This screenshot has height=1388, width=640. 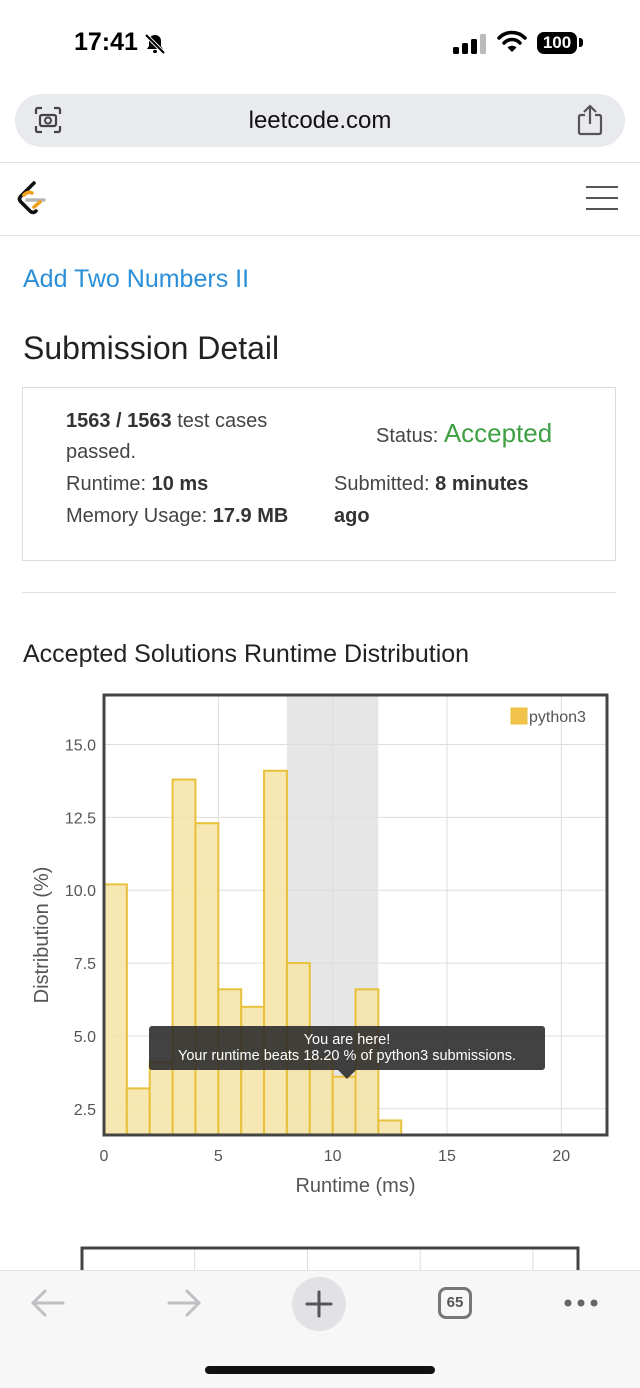 I want to click on status-badge: Accepted, so click(x=498, y=433).